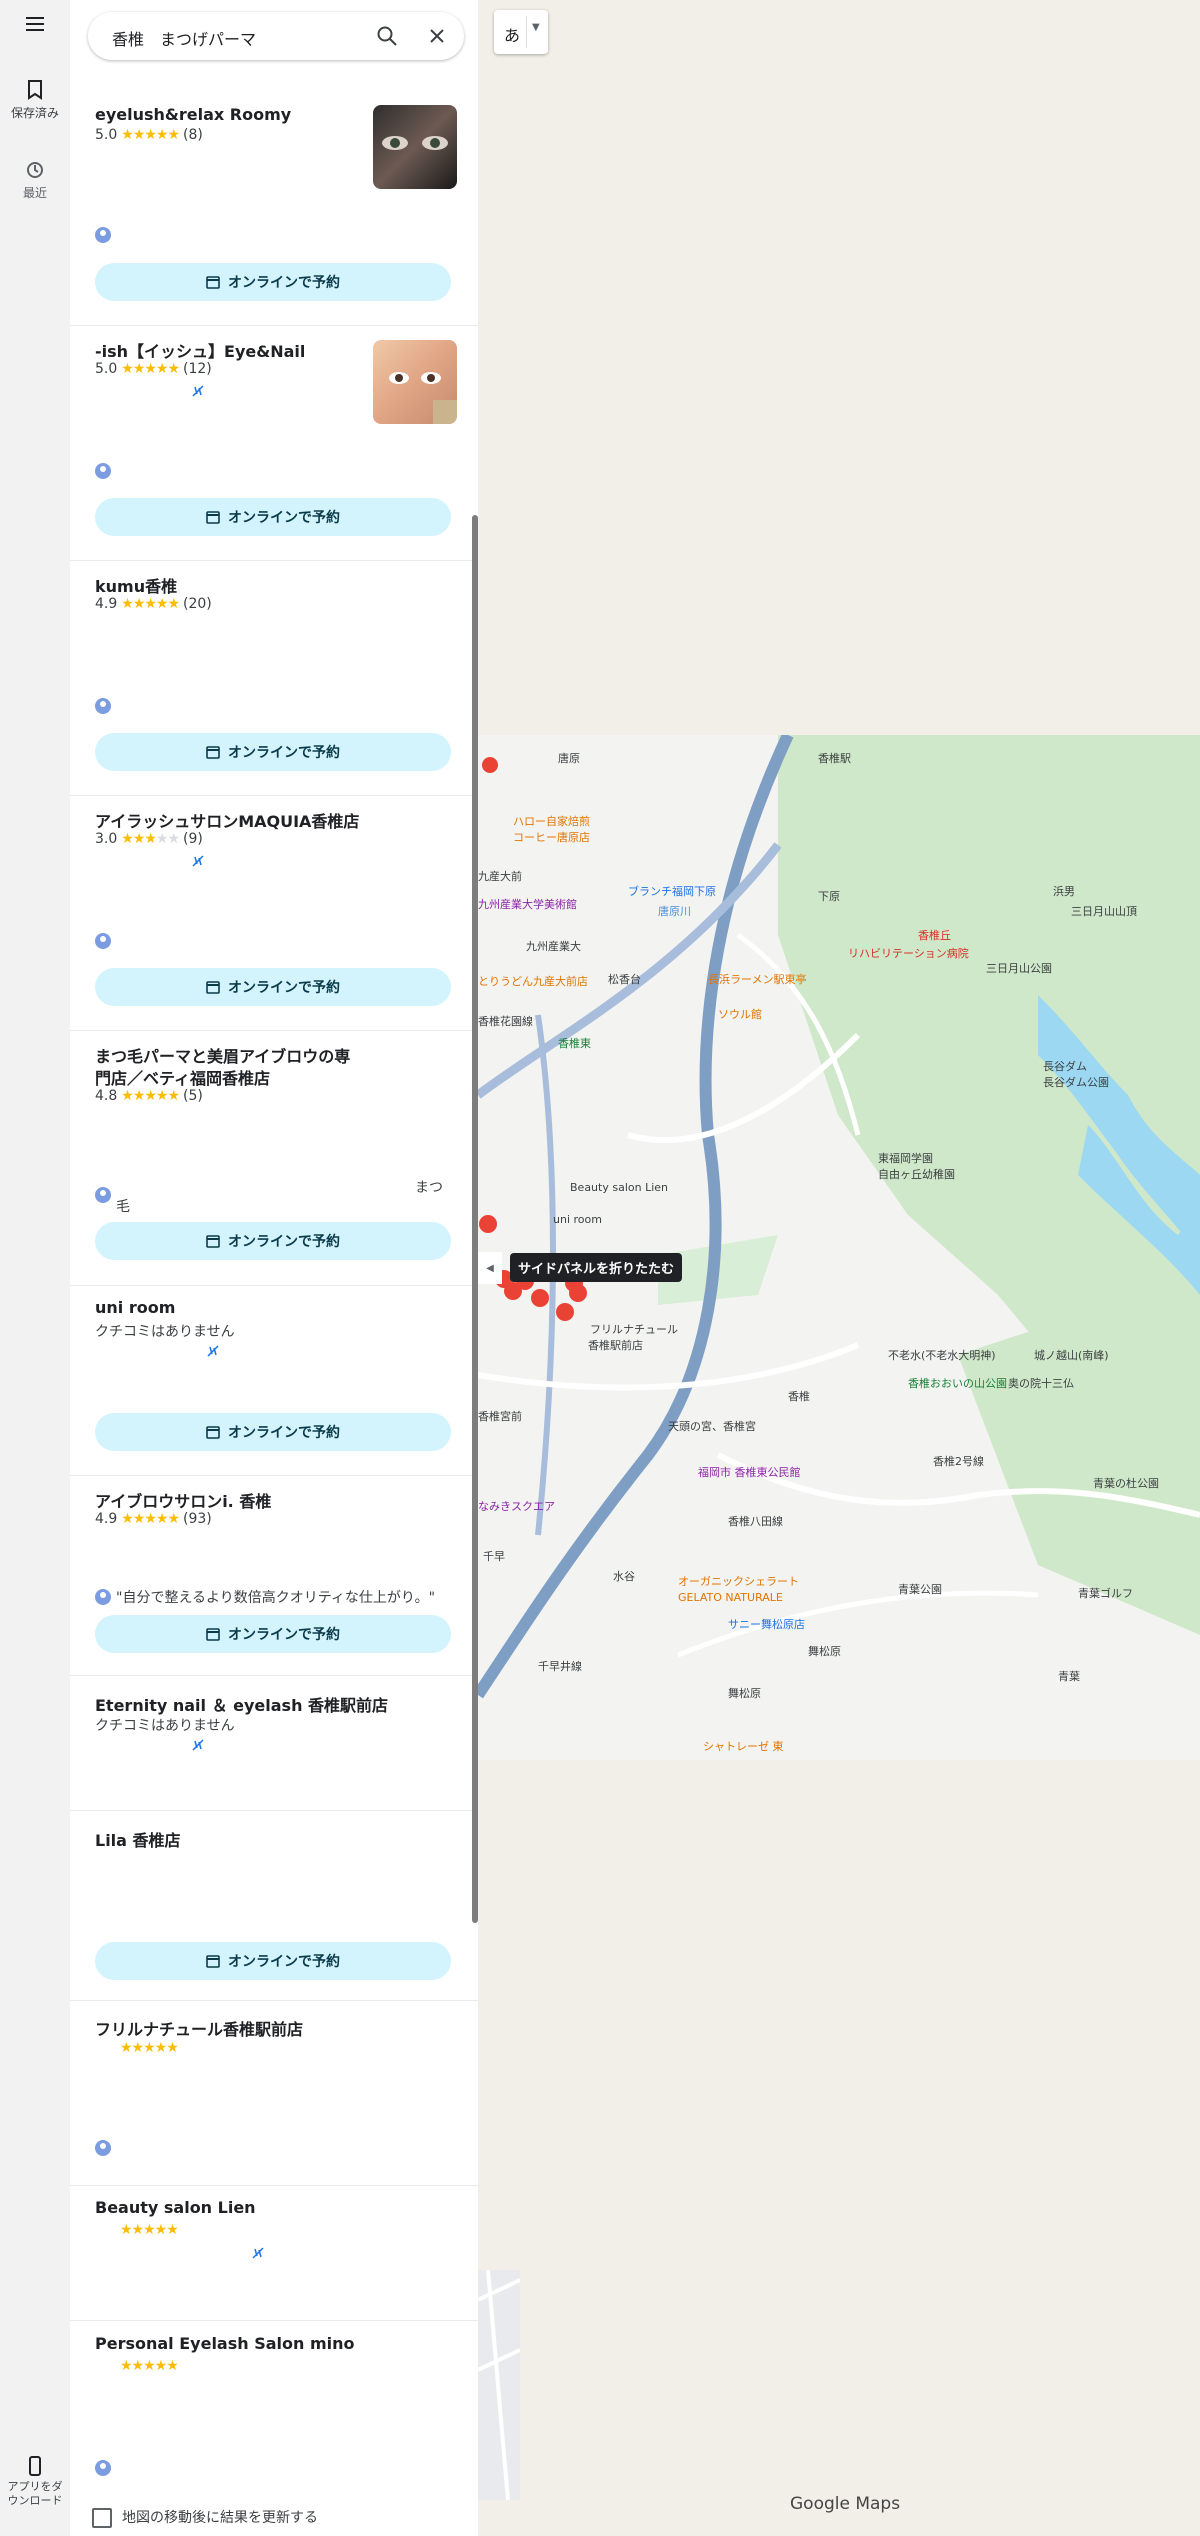 The height and width of the screenshot is (2536, 1200). Describe the element at coordinates (1104, 911) in the screenshot. I see `map-label: 三日月山山頂` at that location.